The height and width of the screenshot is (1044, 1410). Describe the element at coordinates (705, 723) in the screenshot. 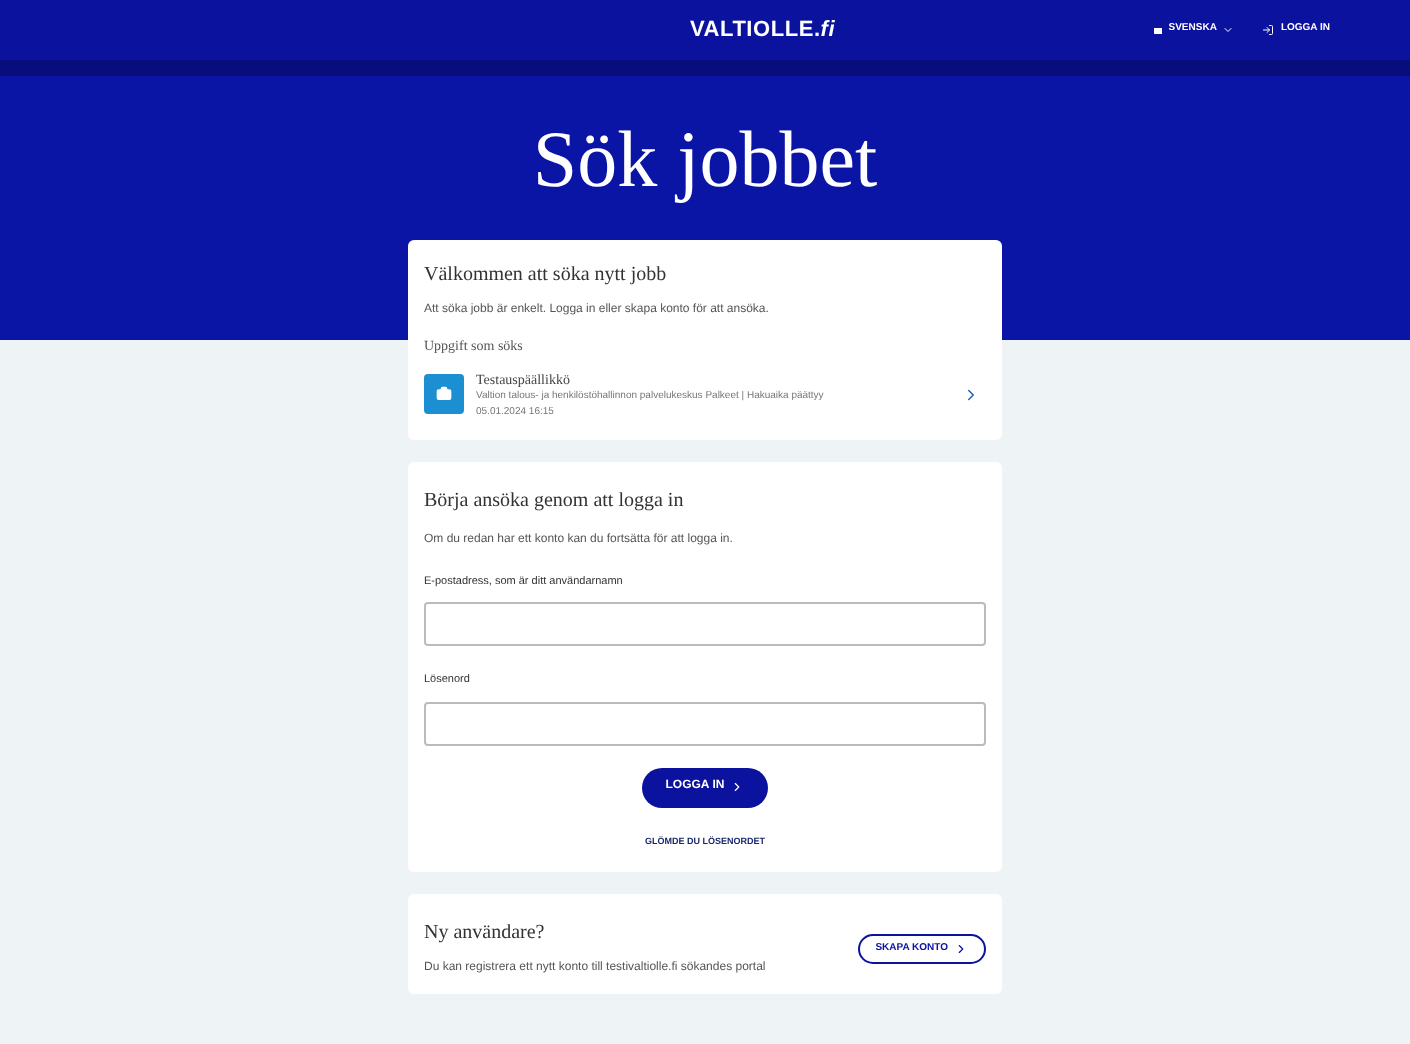

I see `password-field` at that location.